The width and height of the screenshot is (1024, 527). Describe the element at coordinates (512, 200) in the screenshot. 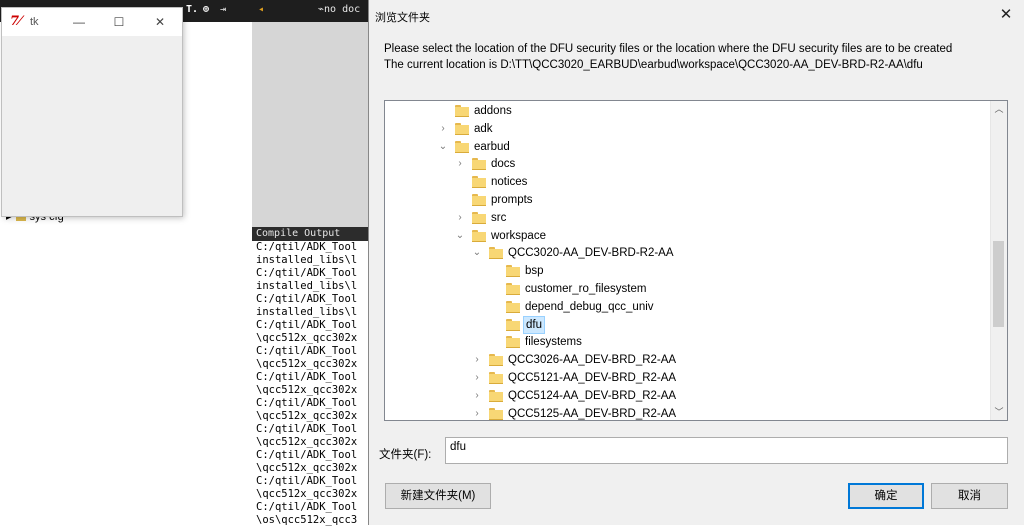

I see `tree-node-label: prompts` at that location.